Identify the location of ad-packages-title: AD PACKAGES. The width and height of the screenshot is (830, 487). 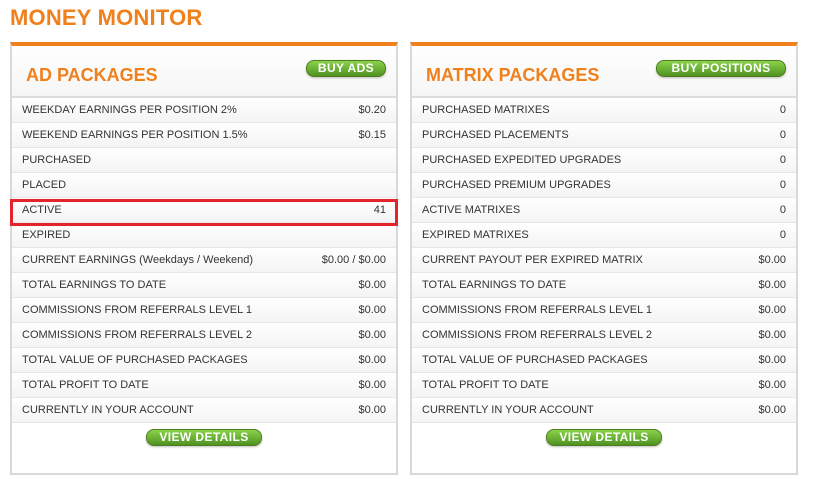
(92, 75).